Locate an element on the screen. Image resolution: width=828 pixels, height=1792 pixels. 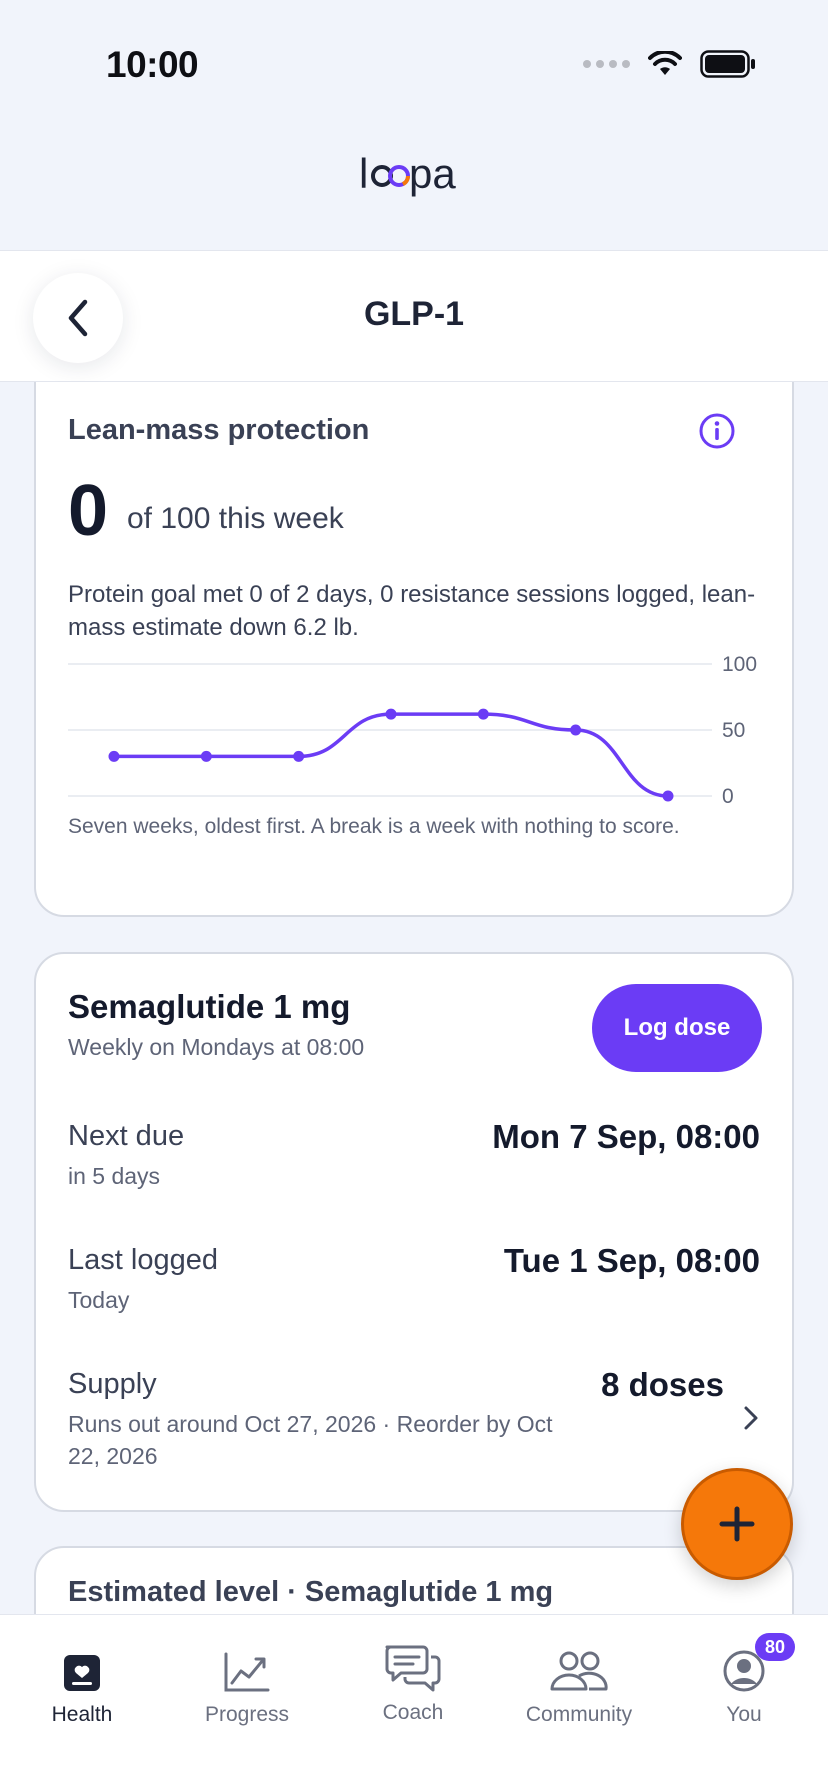
estimated-level-title: Estimated level · Semaglutide 1 mg is located at coordinates (311, 1592).